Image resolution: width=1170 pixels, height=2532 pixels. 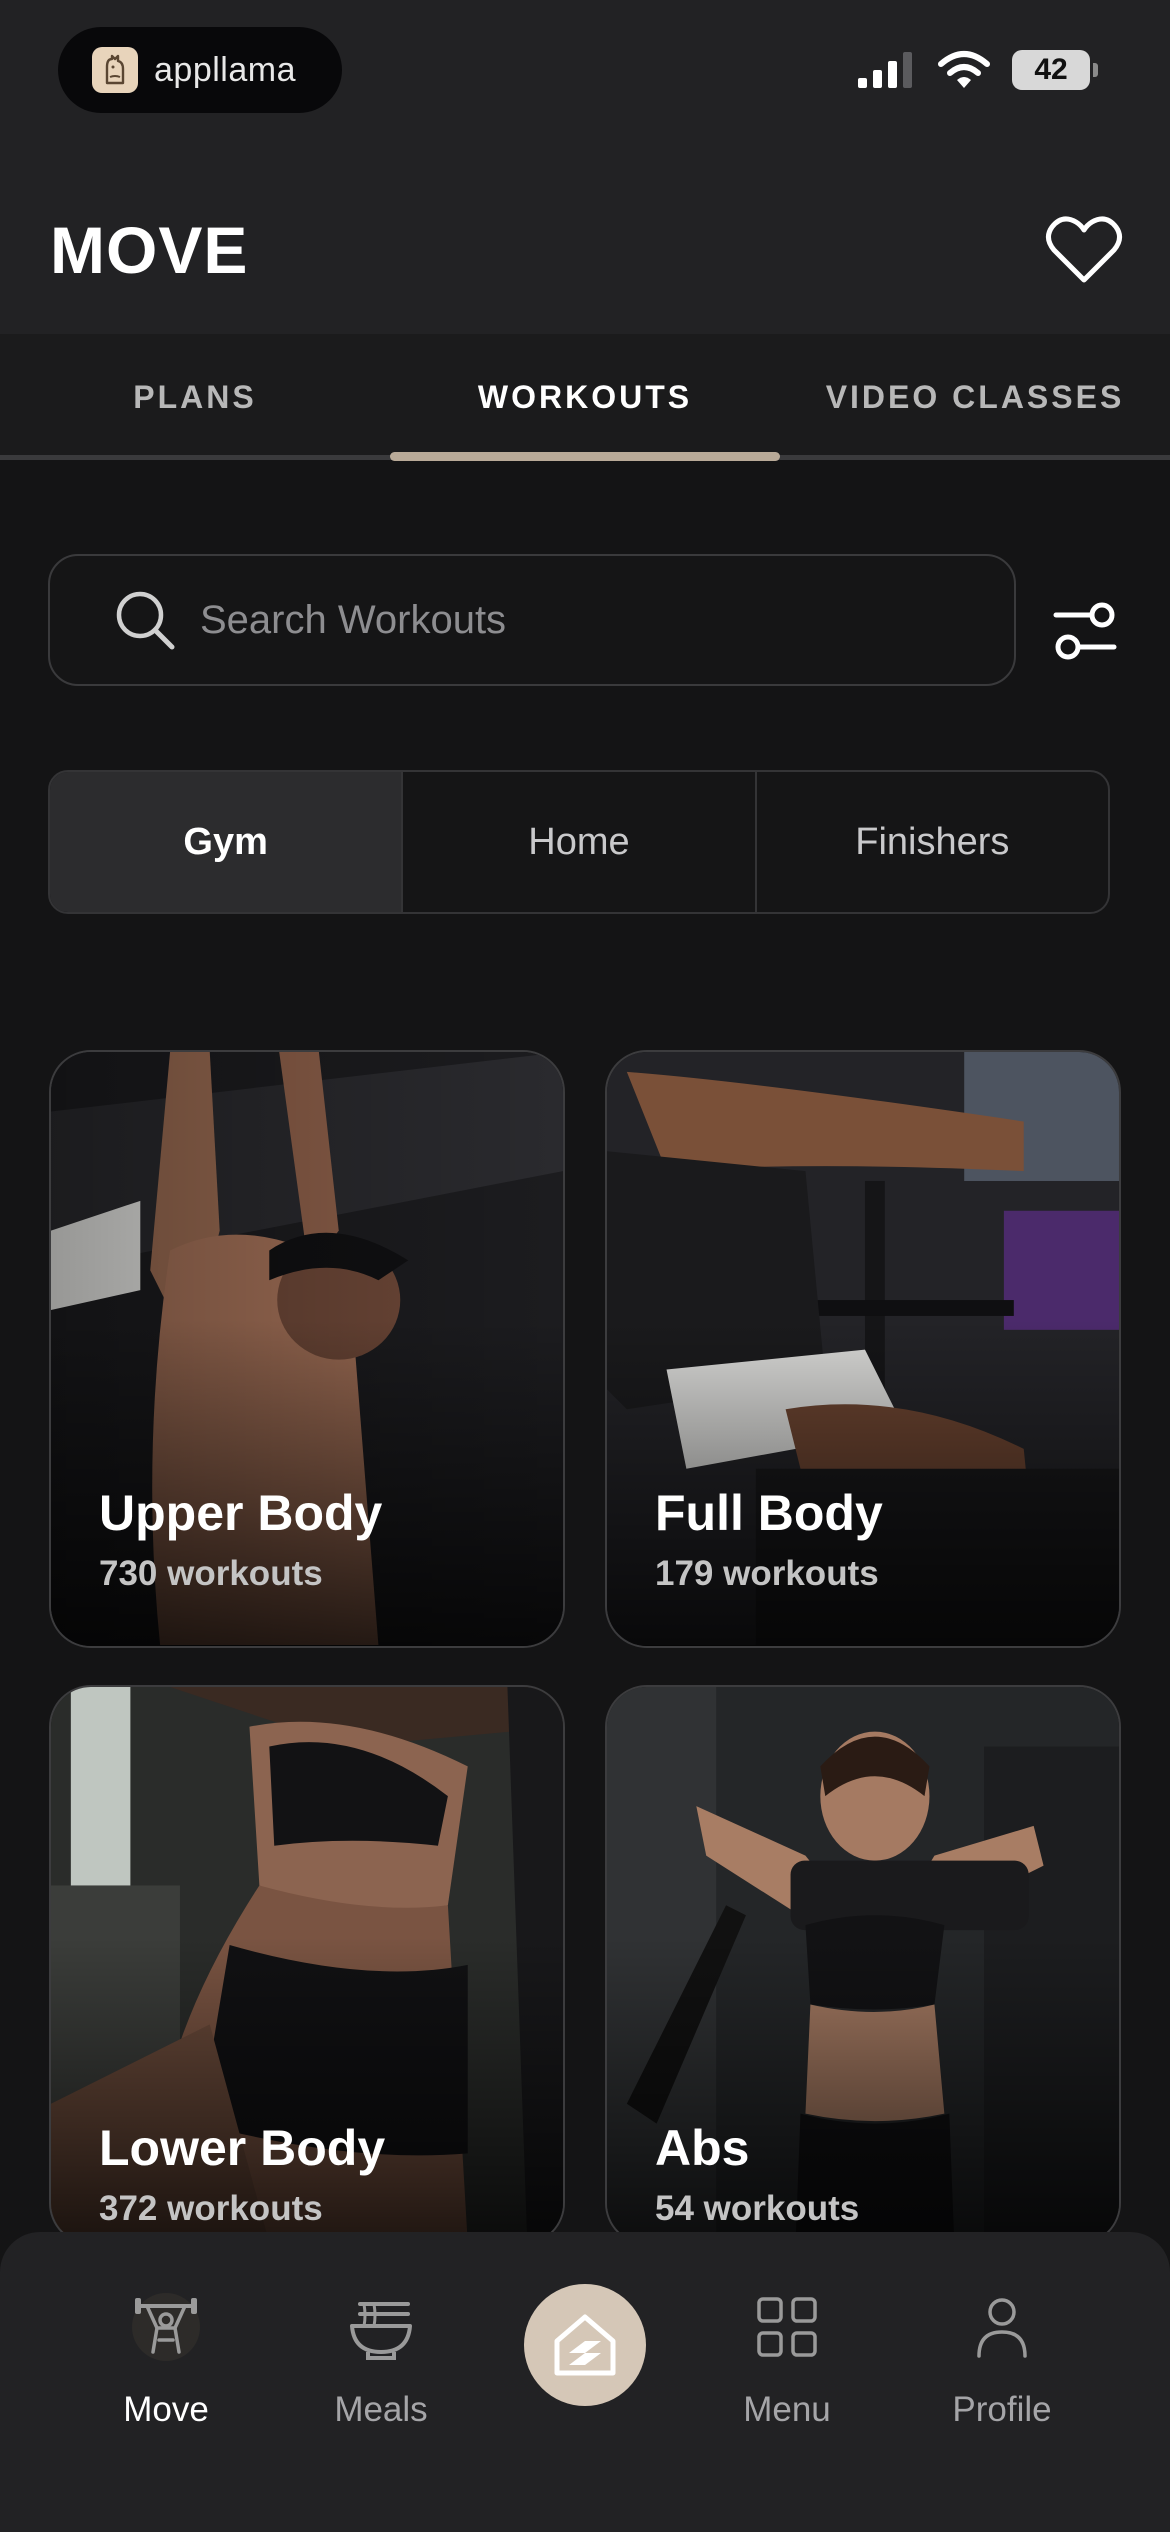 I want to click on card-title: Lower Body, so click(x=242, y=2148).